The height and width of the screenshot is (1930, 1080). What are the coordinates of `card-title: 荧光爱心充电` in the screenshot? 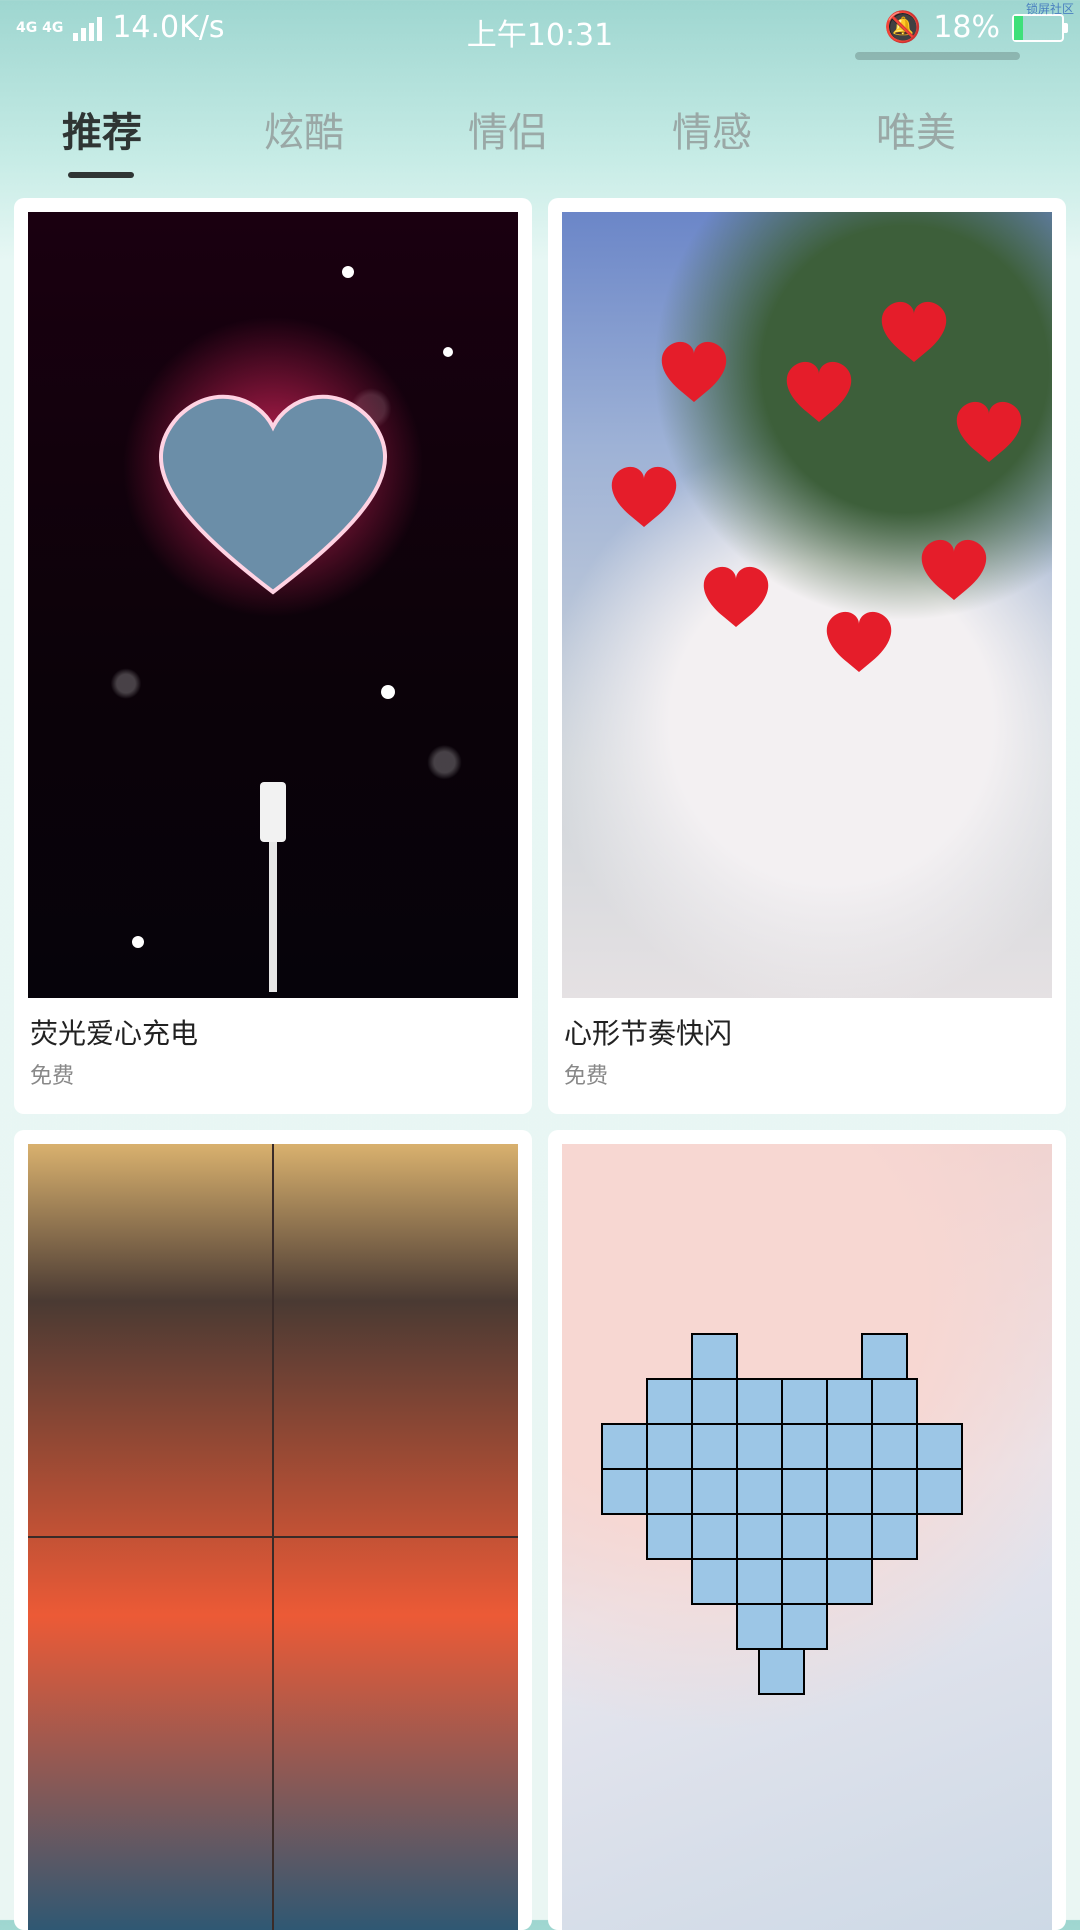 It's located at (114, 1033).